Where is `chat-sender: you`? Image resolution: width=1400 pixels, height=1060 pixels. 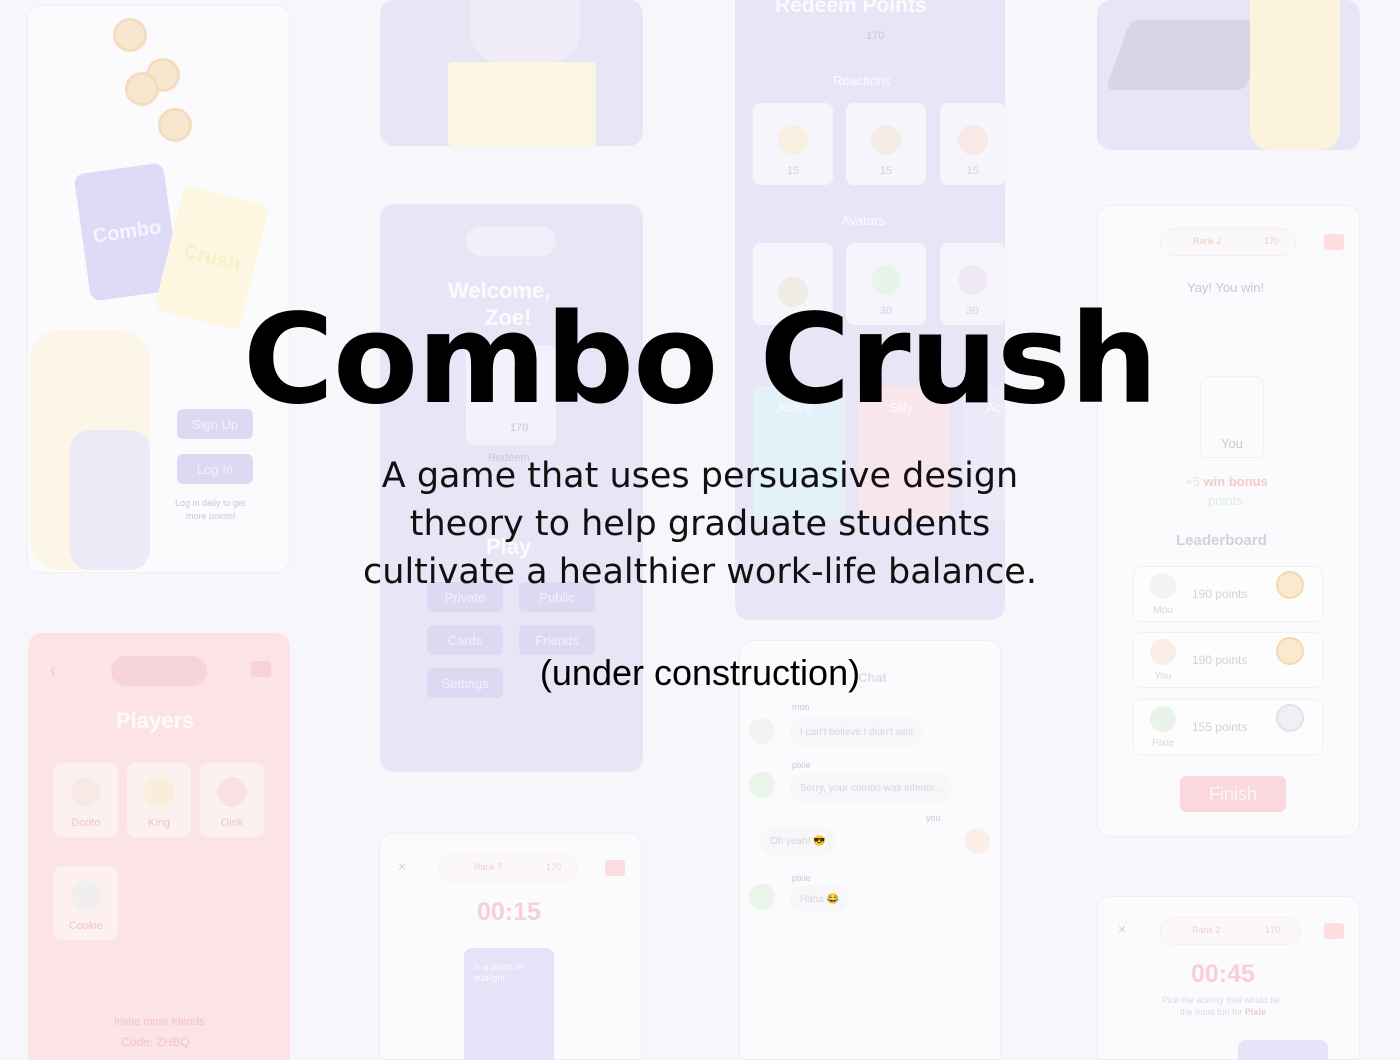 chat-sender: you is located at coordinates (933, 818).